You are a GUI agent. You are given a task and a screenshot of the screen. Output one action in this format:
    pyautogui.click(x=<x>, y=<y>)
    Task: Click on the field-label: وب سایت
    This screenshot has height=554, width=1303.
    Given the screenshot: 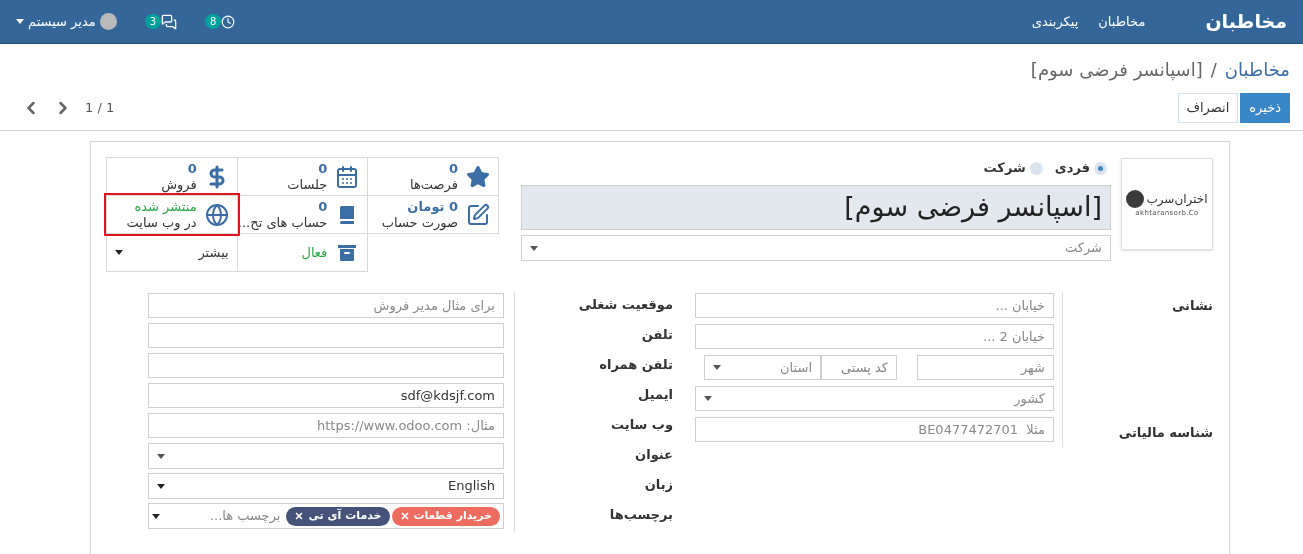 What is the action you would take?
    pyautogui.click(x=642, y=424)
    